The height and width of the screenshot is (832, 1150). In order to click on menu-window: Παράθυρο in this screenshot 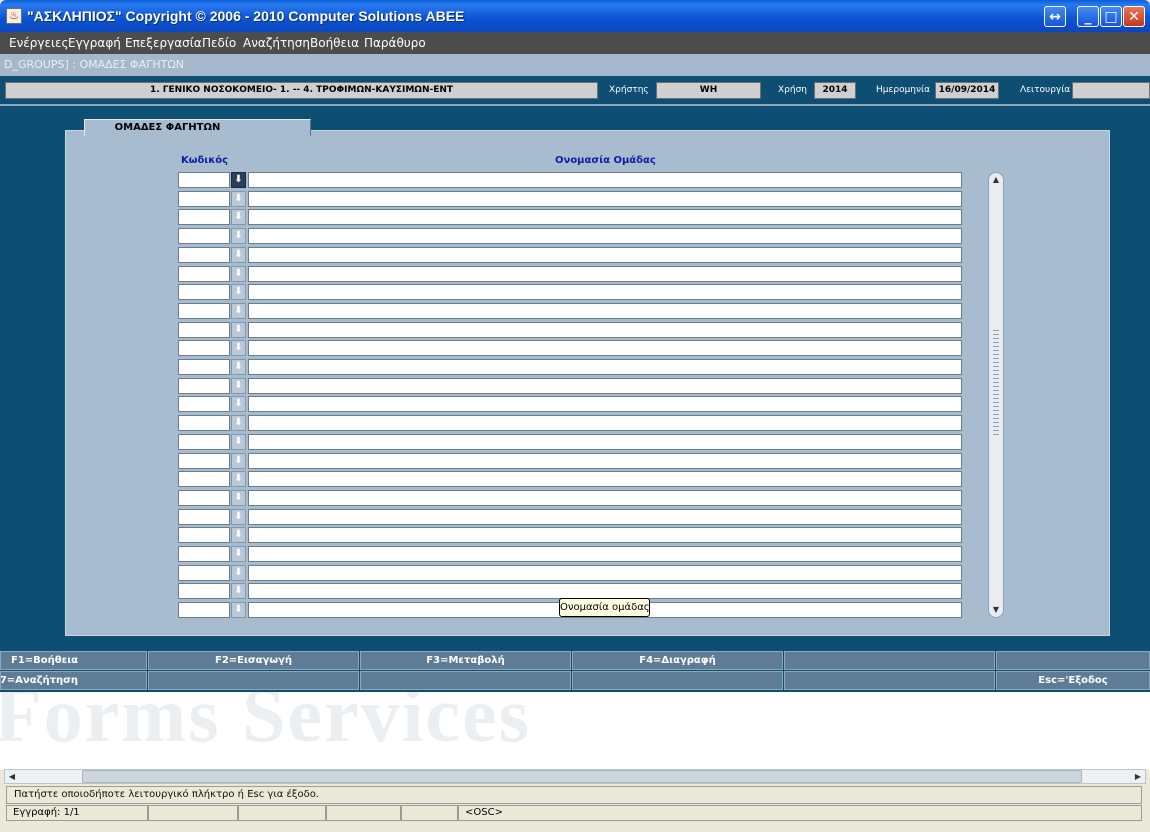, I will do `click(395, 43)`.